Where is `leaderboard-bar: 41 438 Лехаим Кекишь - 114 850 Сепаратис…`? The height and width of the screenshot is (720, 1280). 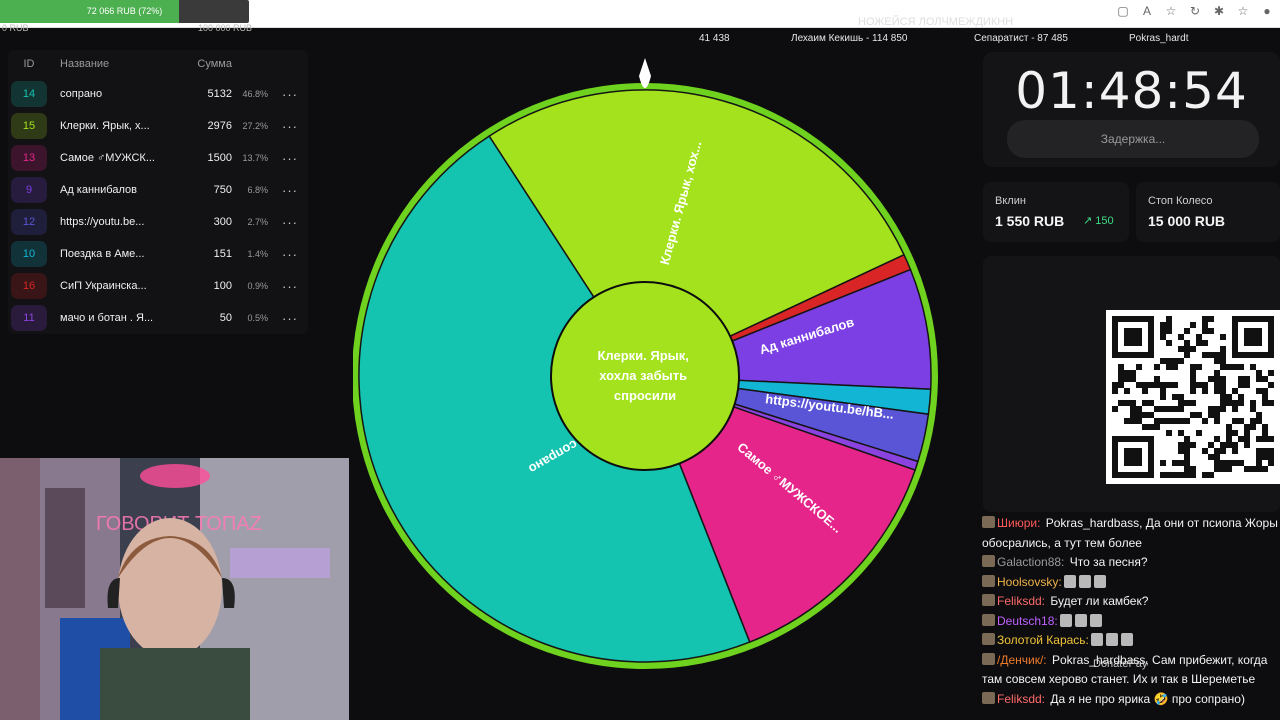 leaderboard-bar: 41 438 Лехаим Кекишь - 114 850 Сепаратис… is located at coordinates (640, 40).